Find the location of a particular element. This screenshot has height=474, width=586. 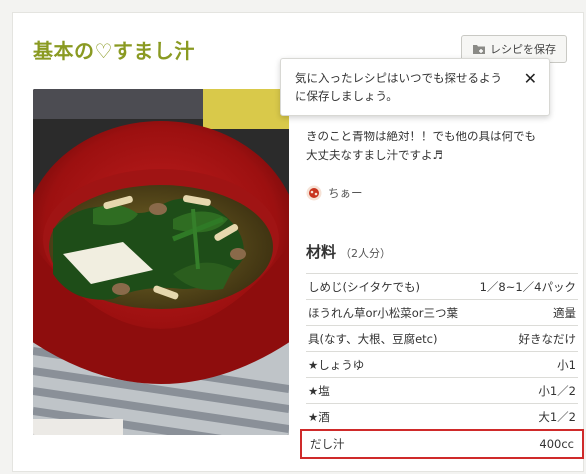

ingredient-row: しめじ(シイタケでも) 1／8~1／4パック is located at coordinates (442, 287).